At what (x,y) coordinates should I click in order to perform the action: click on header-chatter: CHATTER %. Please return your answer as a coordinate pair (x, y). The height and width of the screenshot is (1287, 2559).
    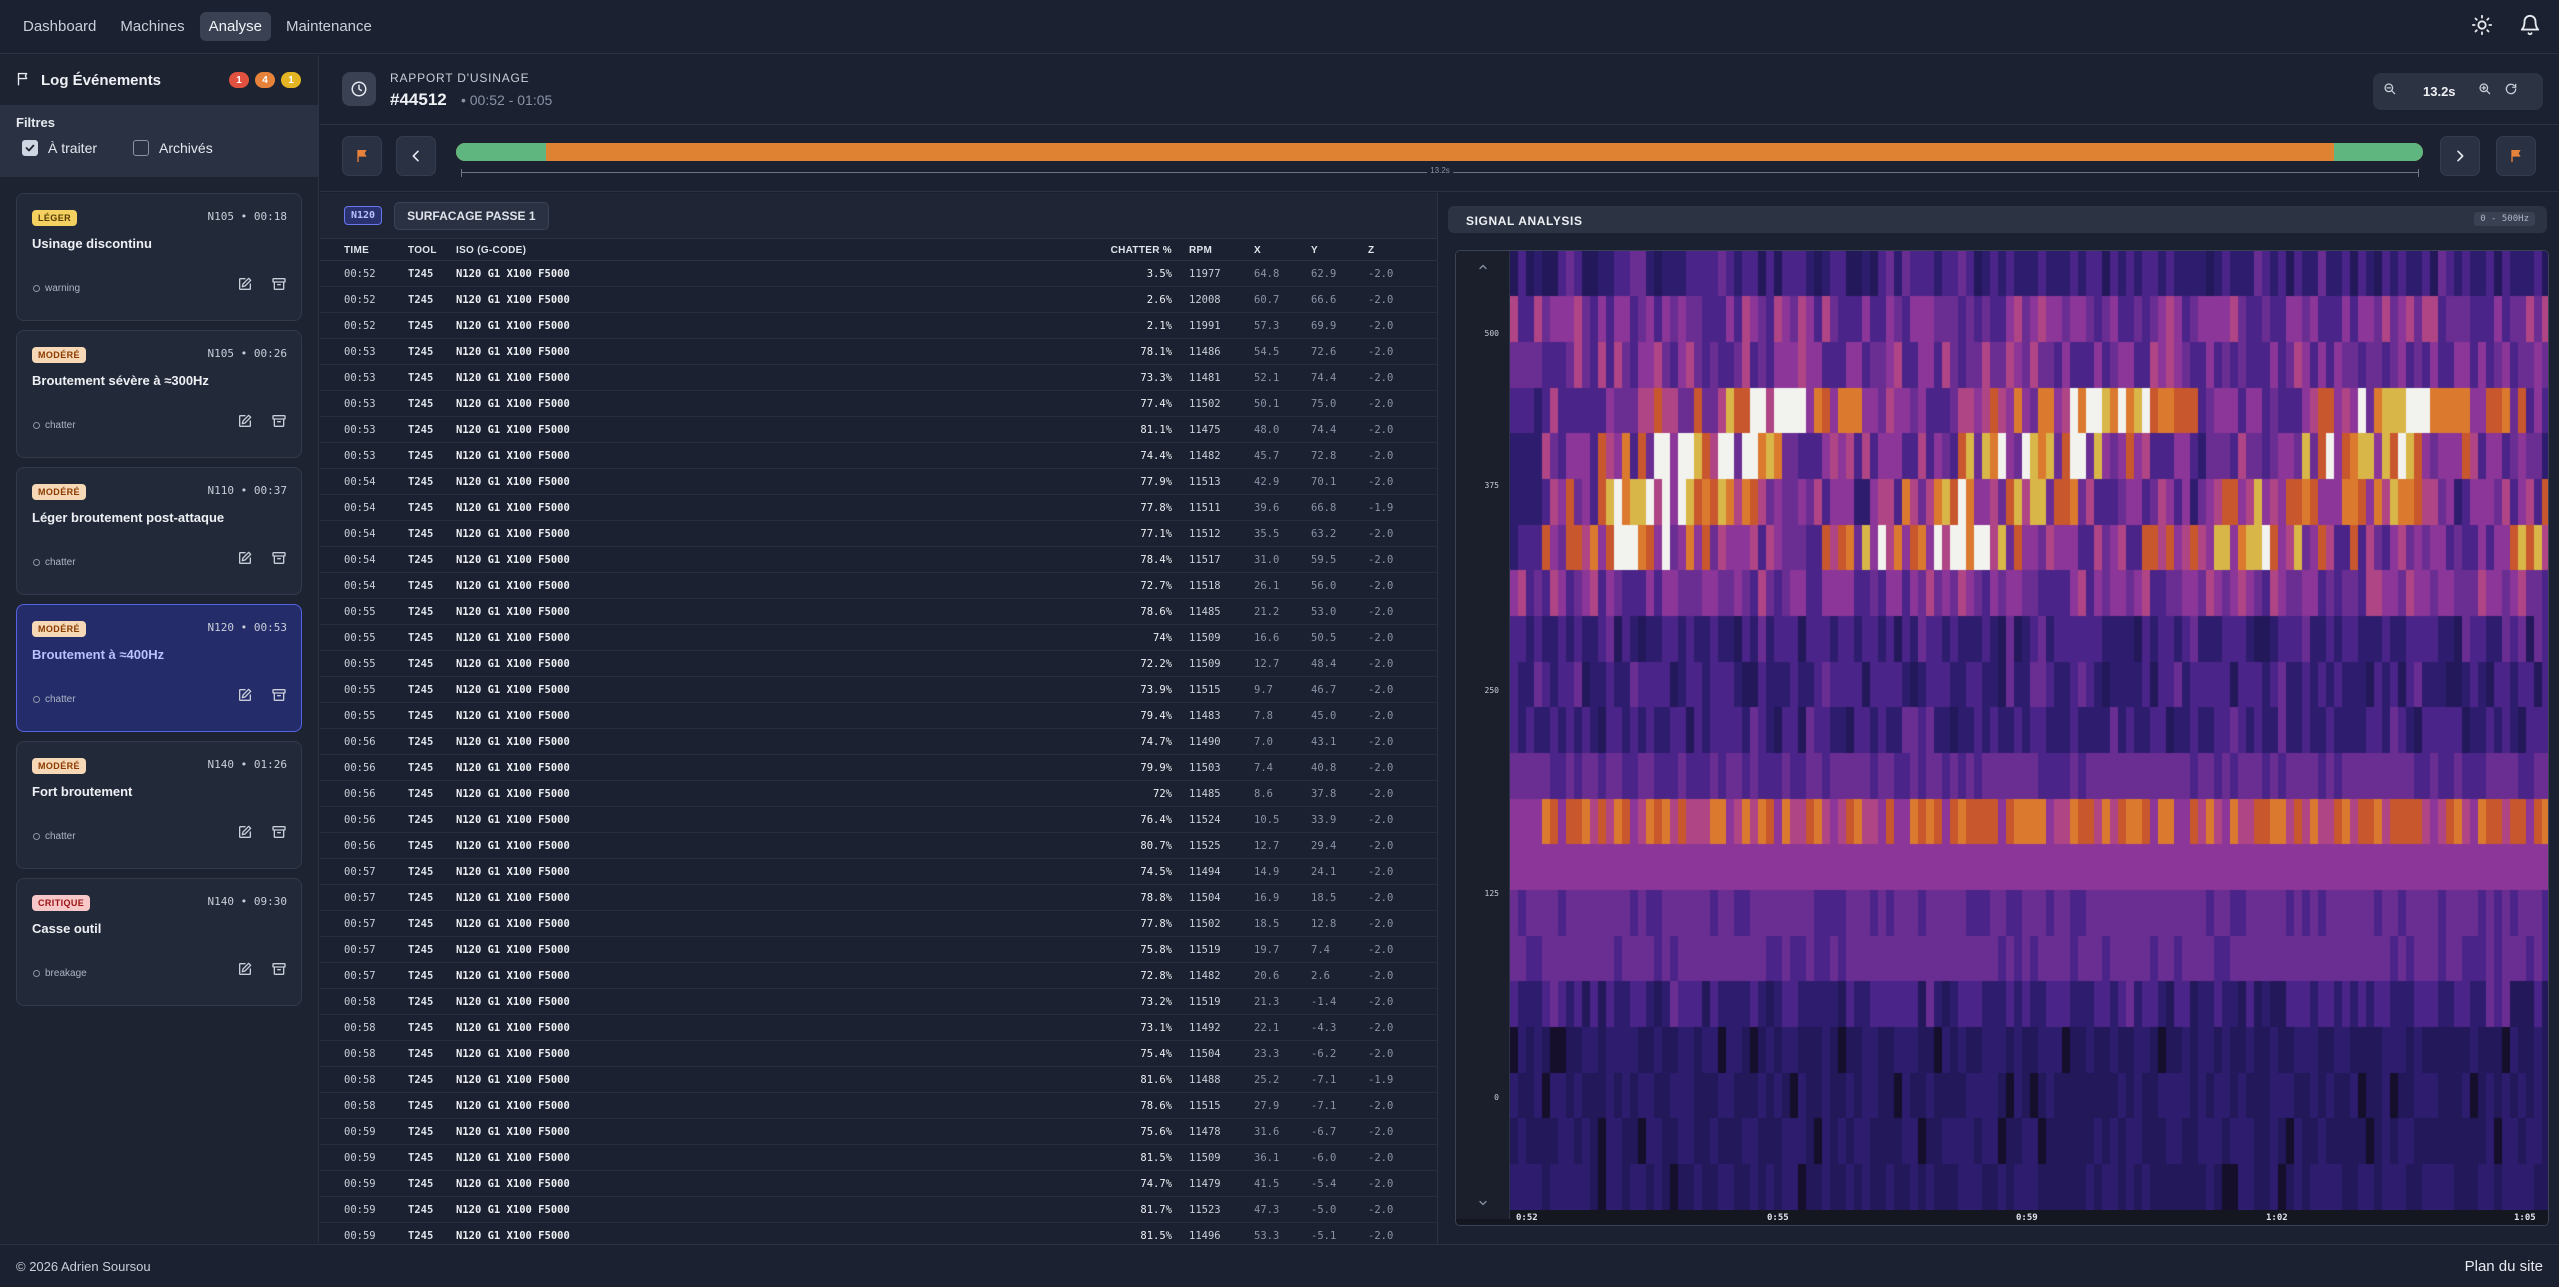
    Looking at the image, I should click on (1141, 250).